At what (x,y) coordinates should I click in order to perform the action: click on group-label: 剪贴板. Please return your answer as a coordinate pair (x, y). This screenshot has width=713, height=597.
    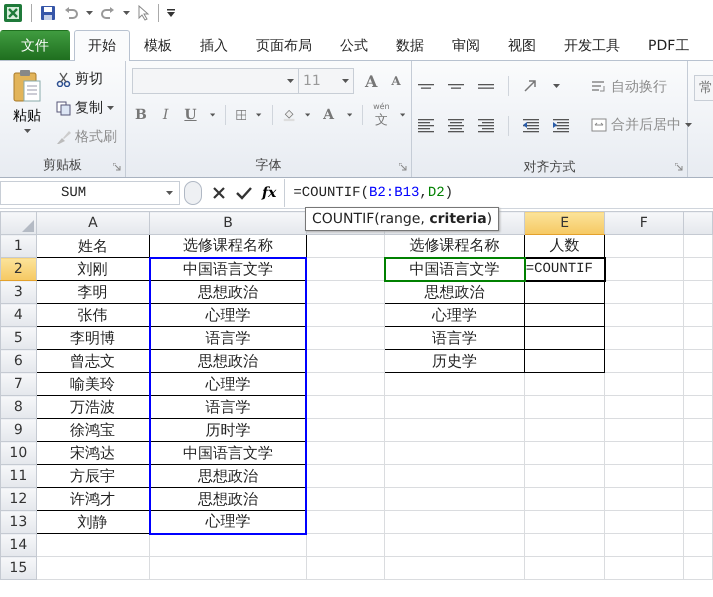
    Looking at the image, I should click on (62, 165).